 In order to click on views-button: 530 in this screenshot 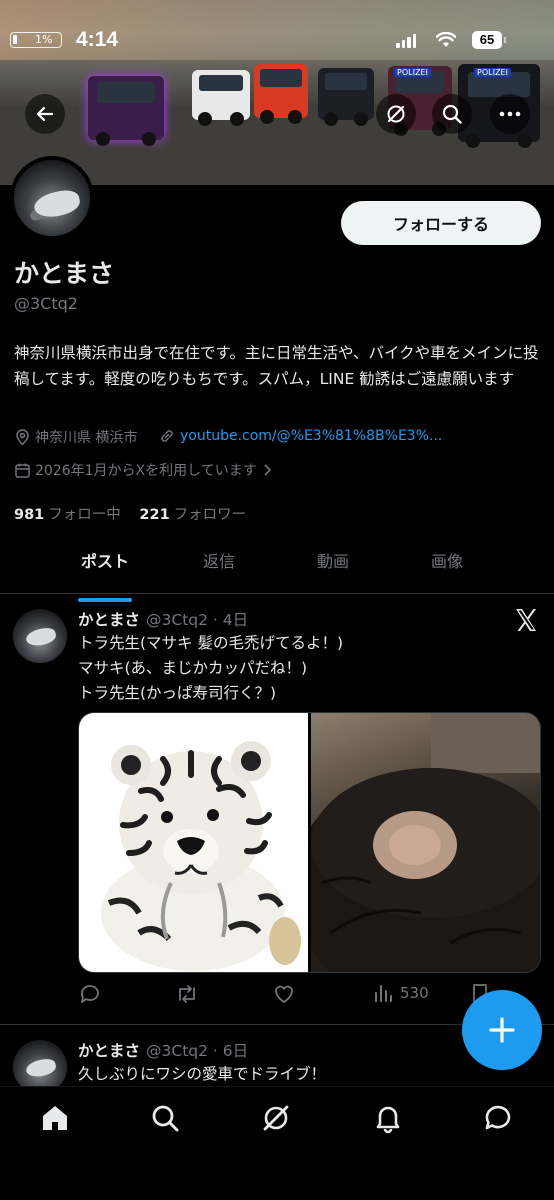, I will do `click(400, 993)`.